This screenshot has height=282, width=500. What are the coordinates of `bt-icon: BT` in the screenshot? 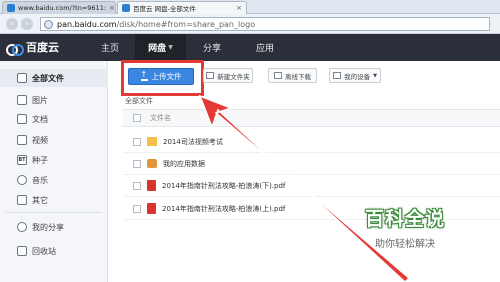 It's located at (22, 160).